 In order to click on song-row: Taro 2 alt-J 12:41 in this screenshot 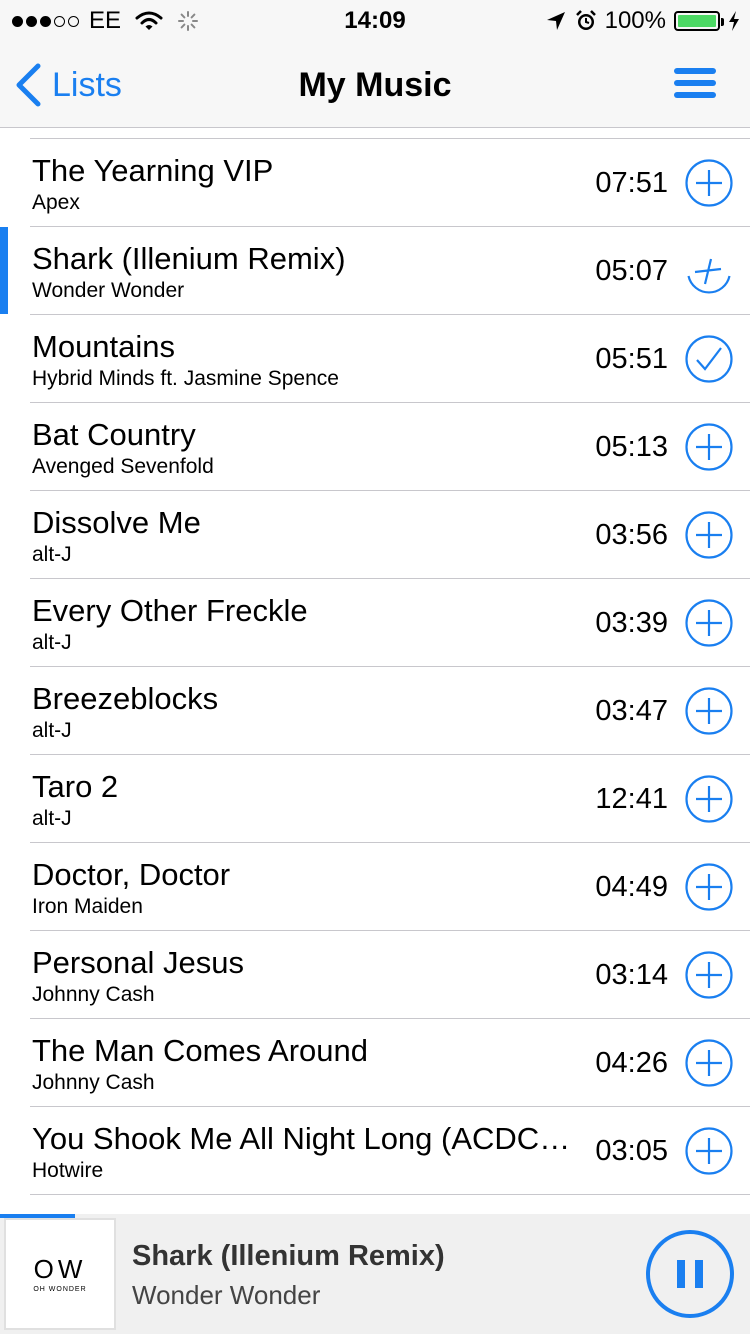, I will do `click(375, 799)`.